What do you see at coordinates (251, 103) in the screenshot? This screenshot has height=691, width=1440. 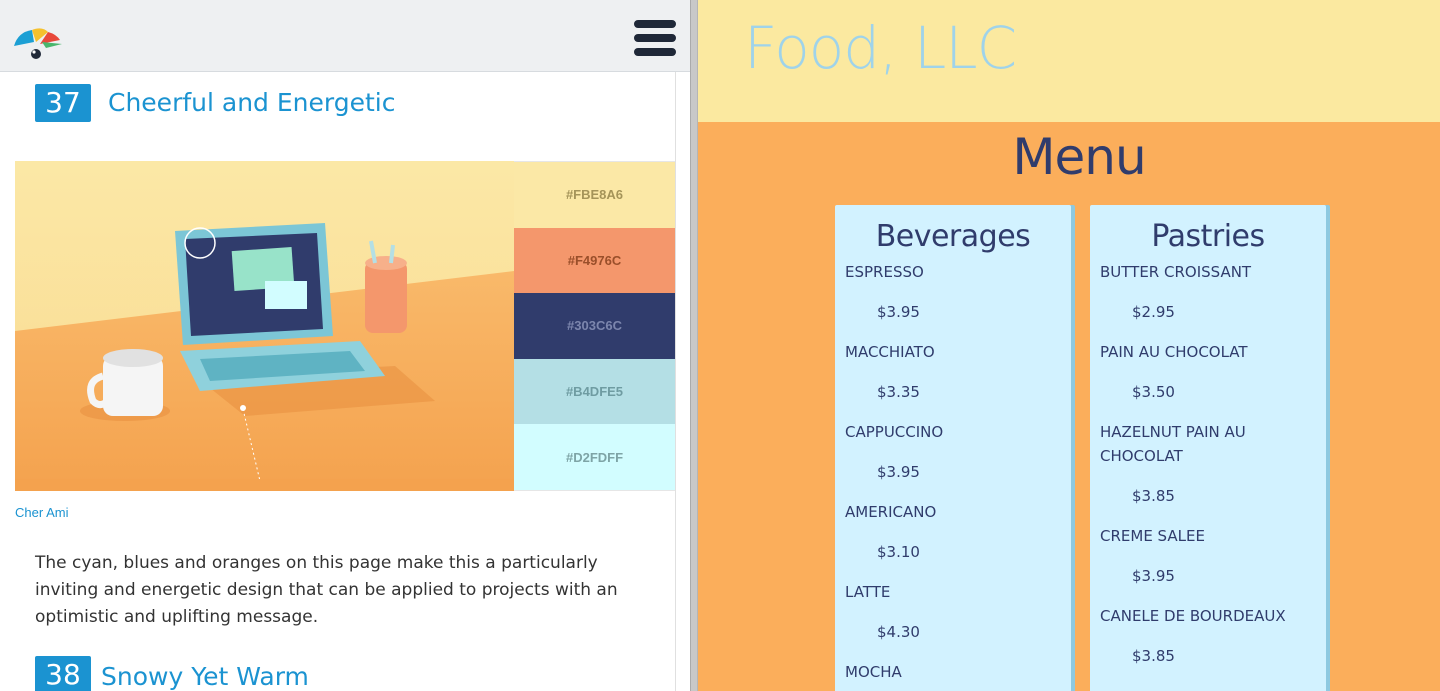 I see `section-title-link: Cheerful and Energetic` at bounding box center [251, 103].